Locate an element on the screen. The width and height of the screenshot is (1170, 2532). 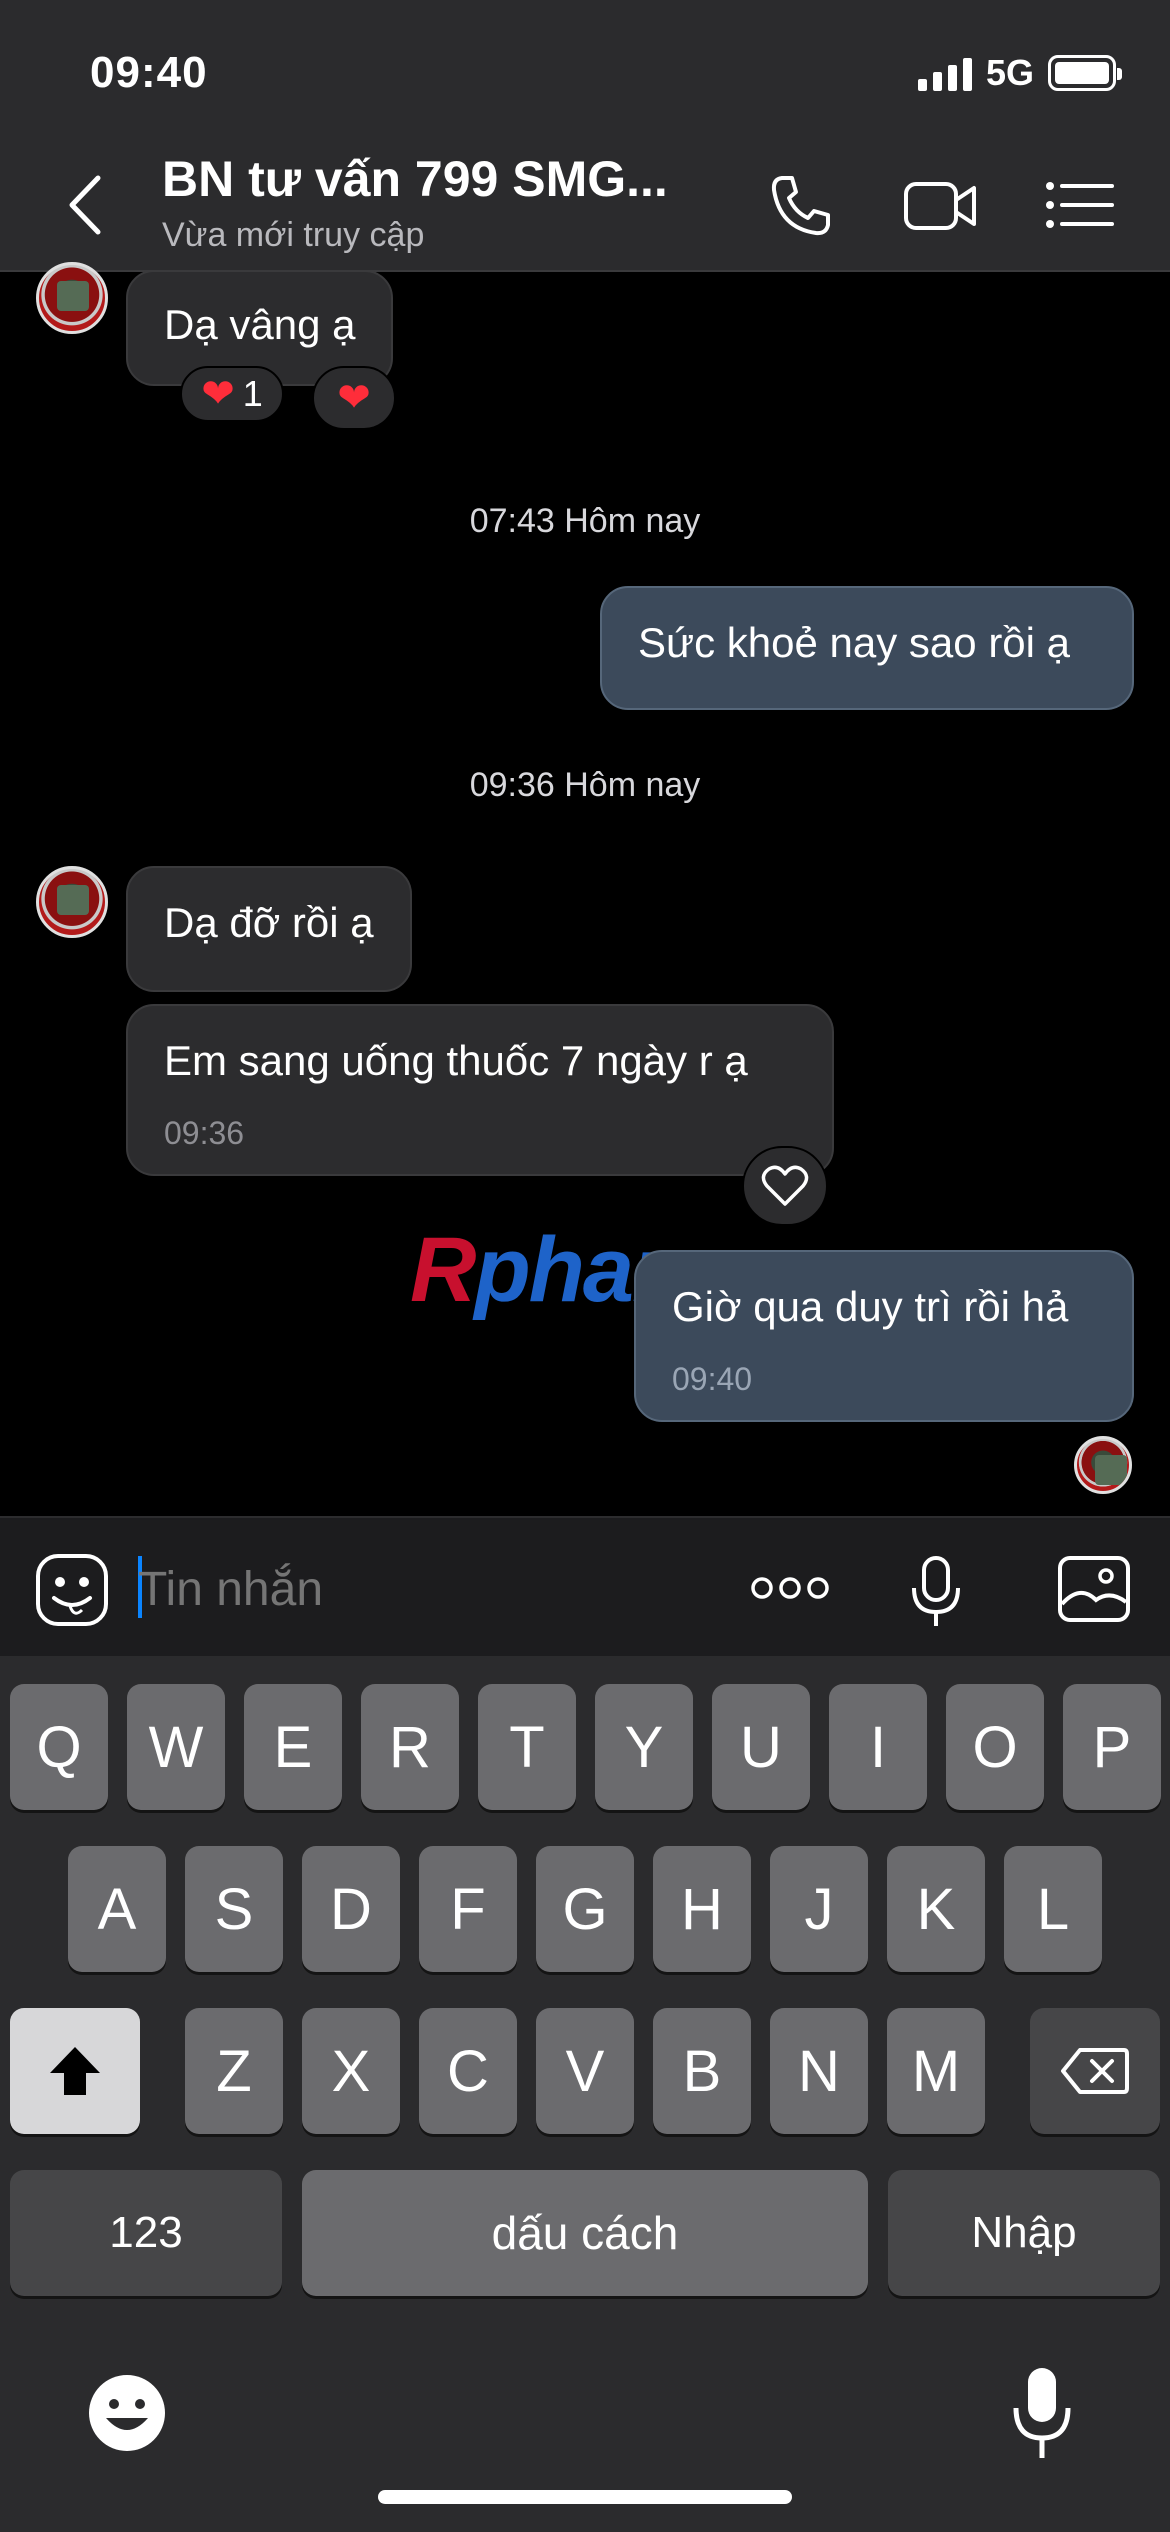
key-n: N is located at coordinates (819, 2071).